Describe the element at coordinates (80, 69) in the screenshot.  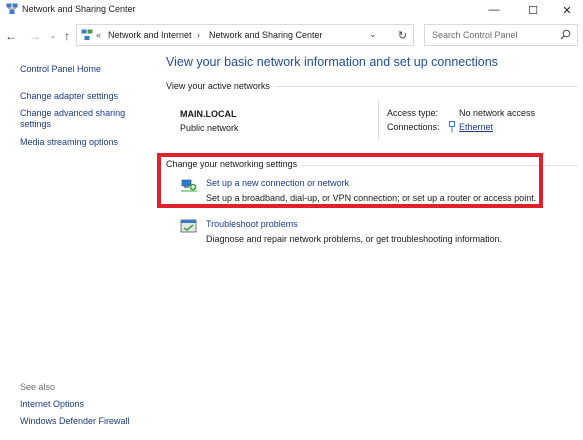
I see `sidebar-link-control-panel-home: Control Panel Home` at that location.